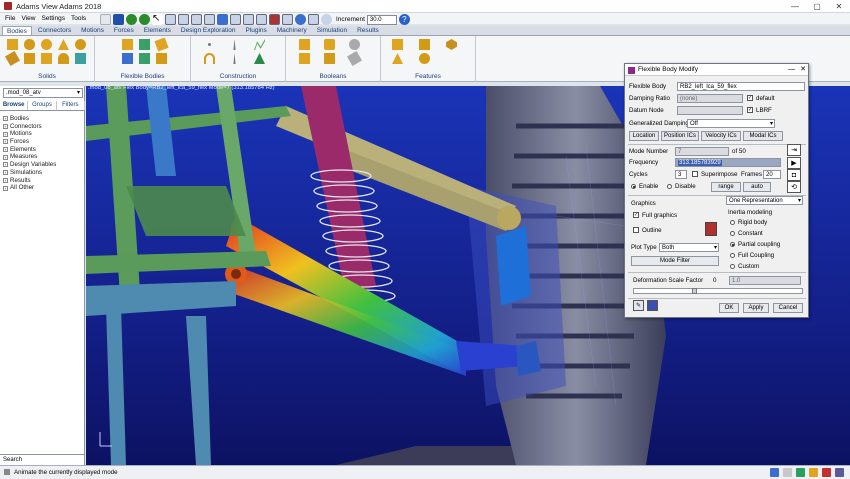 This screenshot has height=479, width=850. I want to click on chain-link-icon, so click(354, 58).